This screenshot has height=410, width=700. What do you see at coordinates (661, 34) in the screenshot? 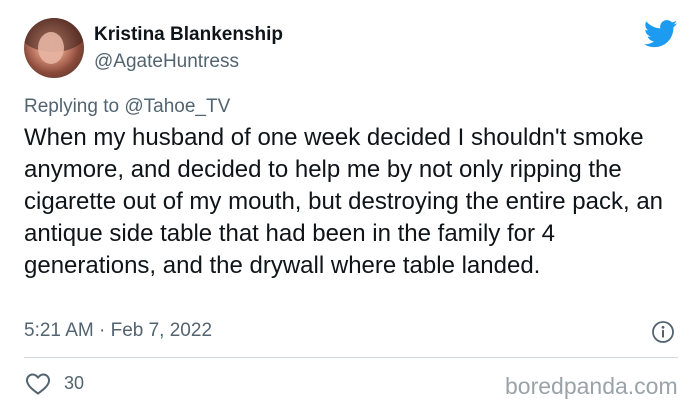
I see `twitter-bird-icon` at bounding box center [661, 34].